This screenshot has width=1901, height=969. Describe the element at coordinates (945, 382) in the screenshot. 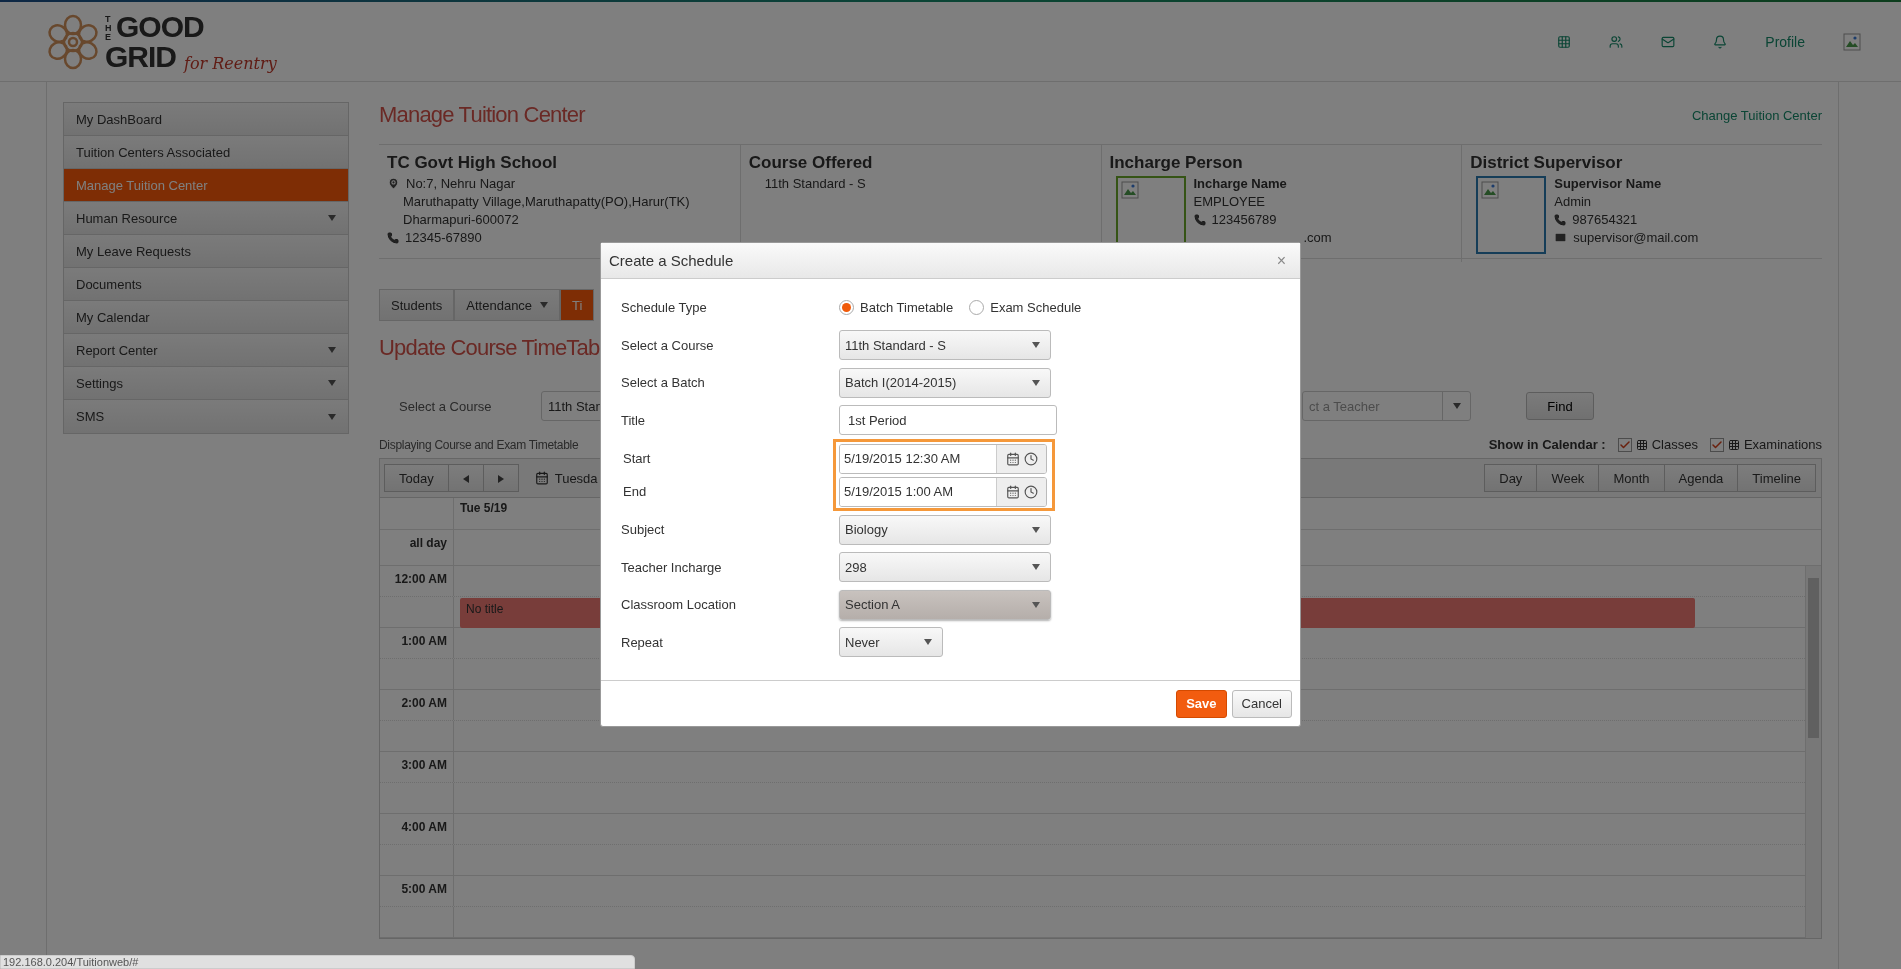

I see `select-field: Batch I(2014-2015)` at that location.